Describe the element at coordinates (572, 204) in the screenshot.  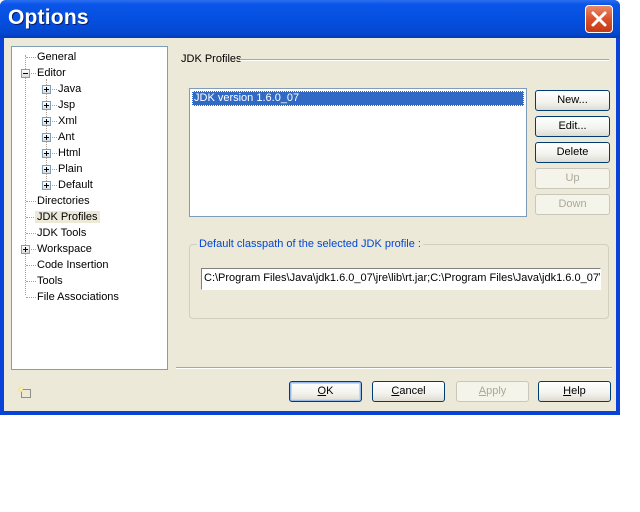
I see `down-button: Down` at that location.